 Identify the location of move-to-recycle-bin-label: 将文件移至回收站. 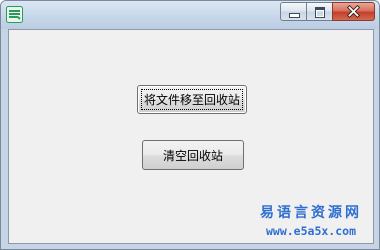
(191, 100).